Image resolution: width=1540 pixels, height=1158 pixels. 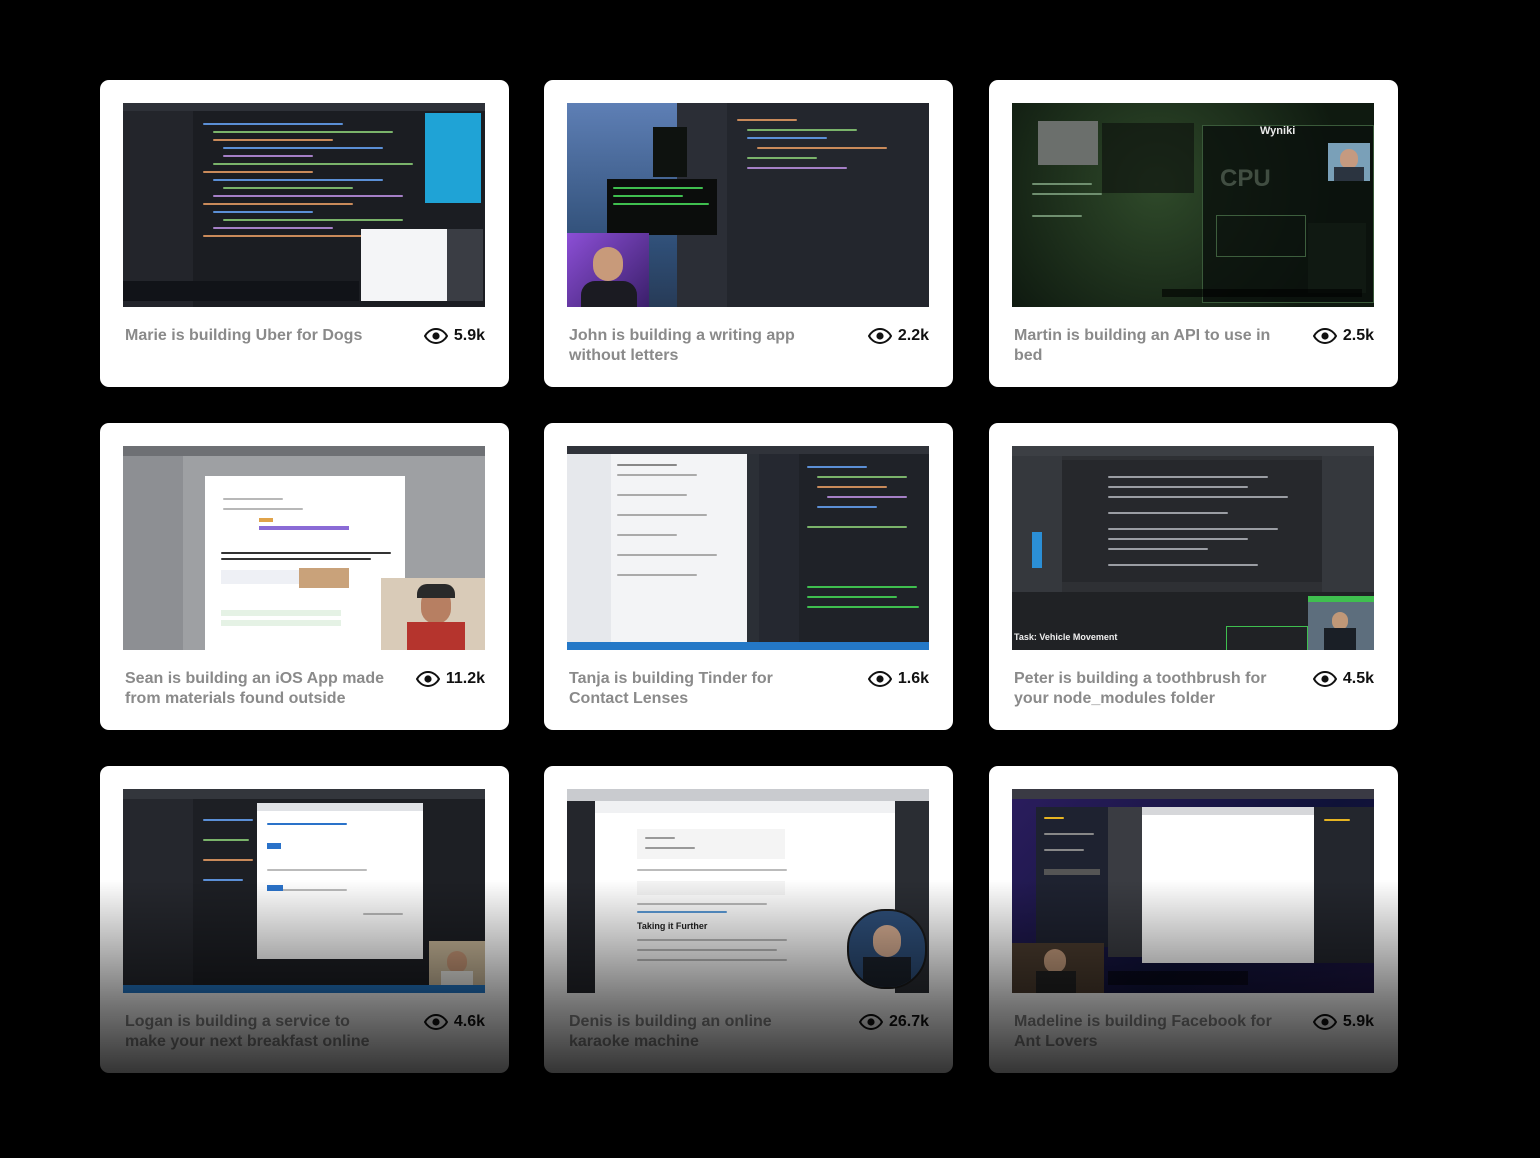 I want to click on stream-thumbnail: Task: Vehicle Movement, so click(x=1193, y=548).